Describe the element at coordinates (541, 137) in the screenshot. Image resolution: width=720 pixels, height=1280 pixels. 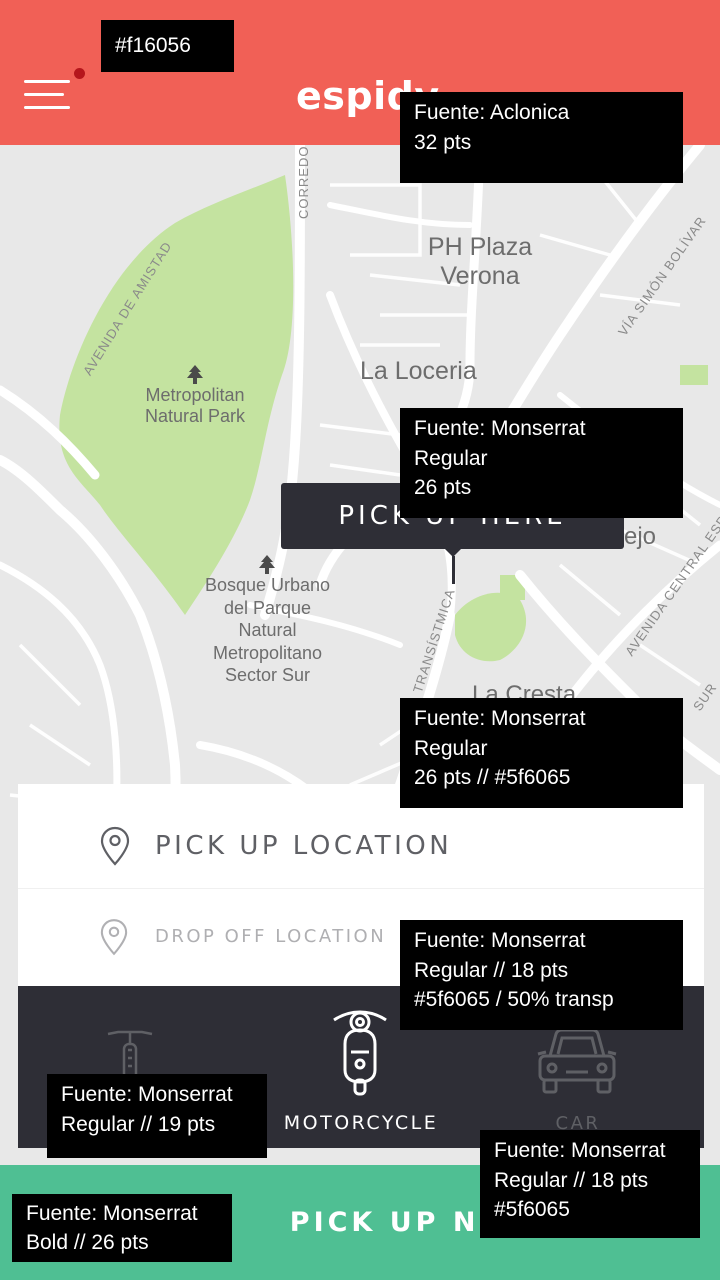
I see `annotation-logo-font: Fuente: Aclonica 32 pts` at that location.